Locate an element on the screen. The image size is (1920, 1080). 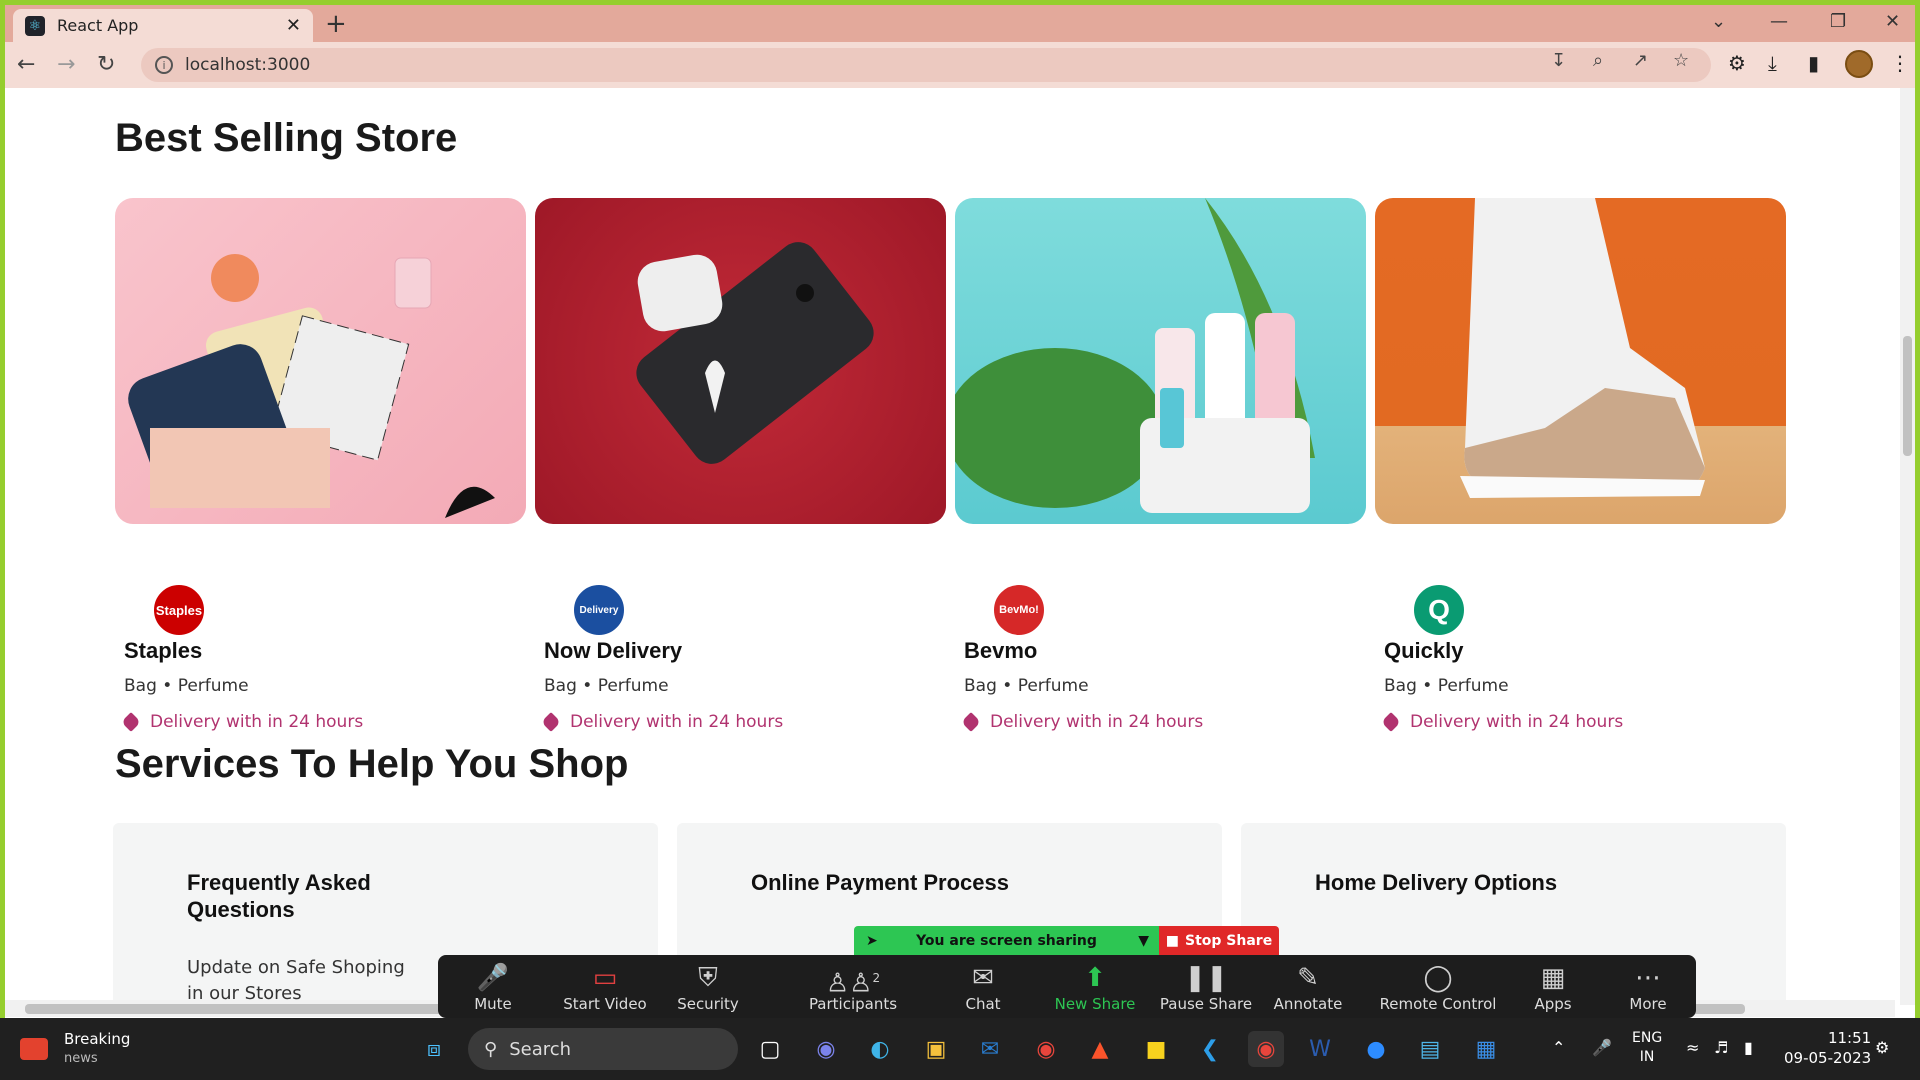
mute-button: 🎤 Mute is located at coordinates (493, 987).